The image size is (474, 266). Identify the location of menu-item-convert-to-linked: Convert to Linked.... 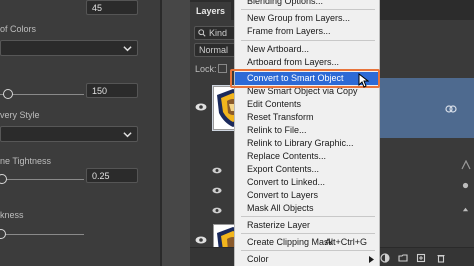
(307, 182).